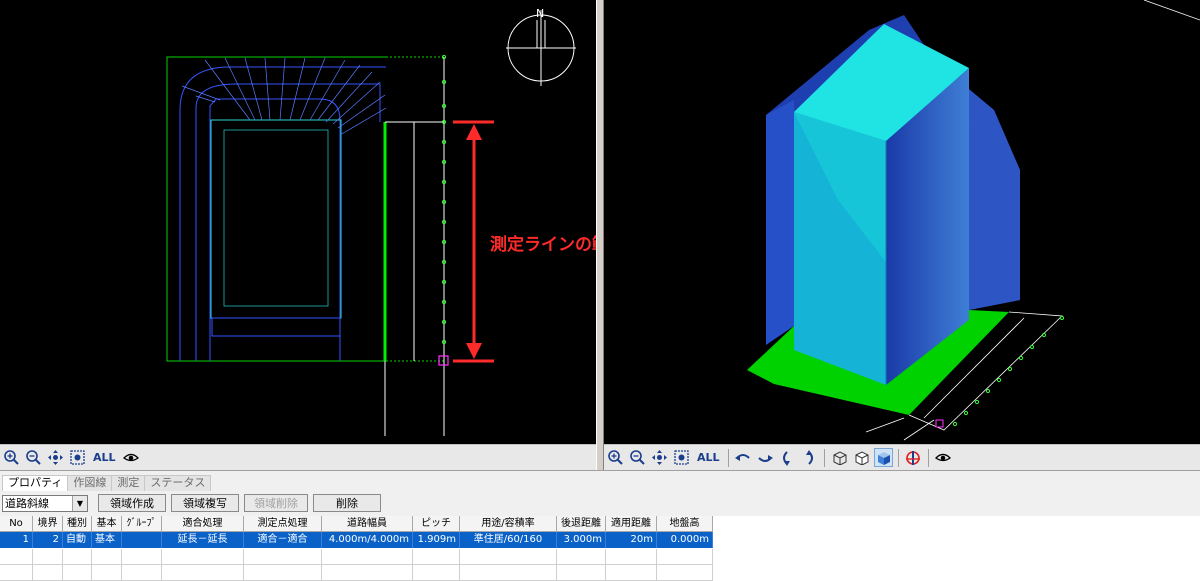 This screenshot has height=581, width=1200. I want to click on panel-tabs: プロパティ 作図線 測定 ステータス, so click(107, 483).